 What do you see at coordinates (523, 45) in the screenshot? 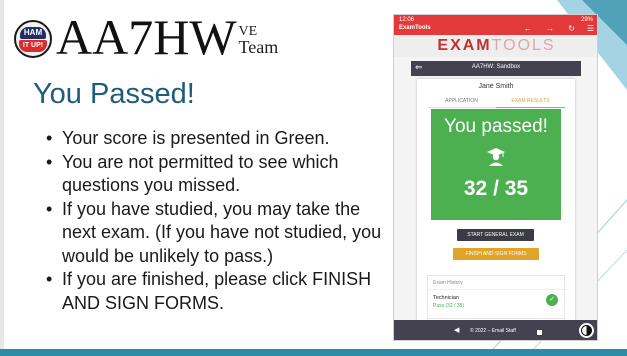
I see `banner-light: TOOLS` at bounding box center [523, 45].